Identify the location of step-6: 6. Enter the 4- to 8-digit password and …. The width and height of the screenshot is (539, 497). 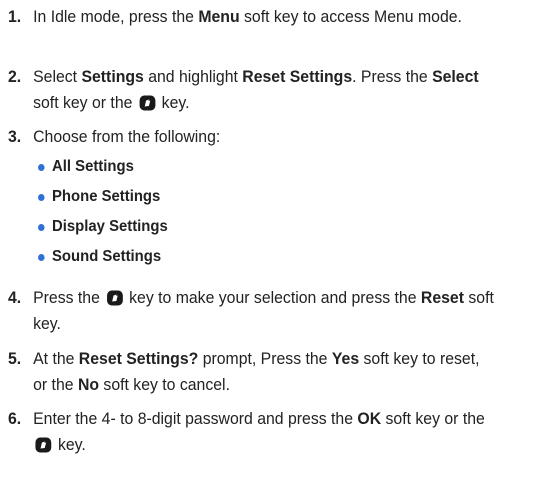
(252, 432).